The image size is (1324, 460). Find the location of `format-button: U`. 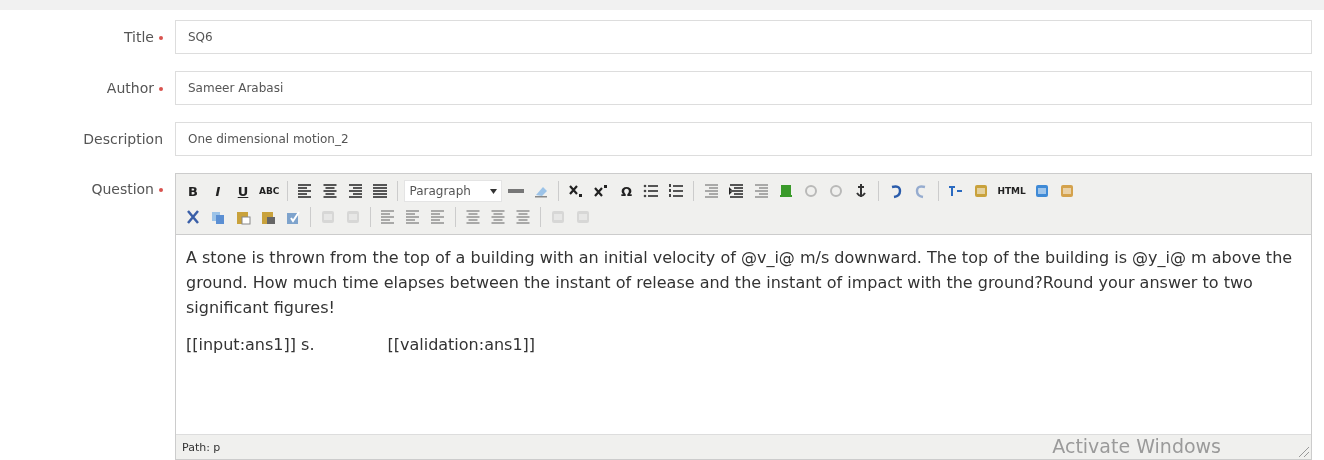

format-button: U is located at coordinates (243, 191).